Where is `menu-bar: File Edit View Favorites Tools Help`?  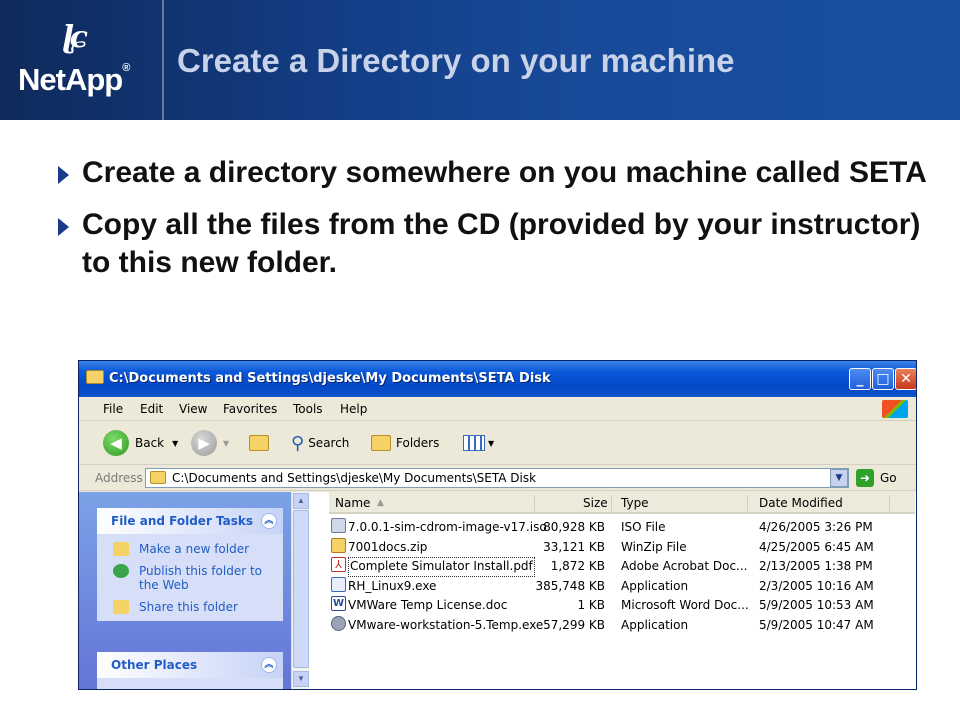
menu-bar: File Edit View Favorites Tools Help is located at coordinates (497, 409).